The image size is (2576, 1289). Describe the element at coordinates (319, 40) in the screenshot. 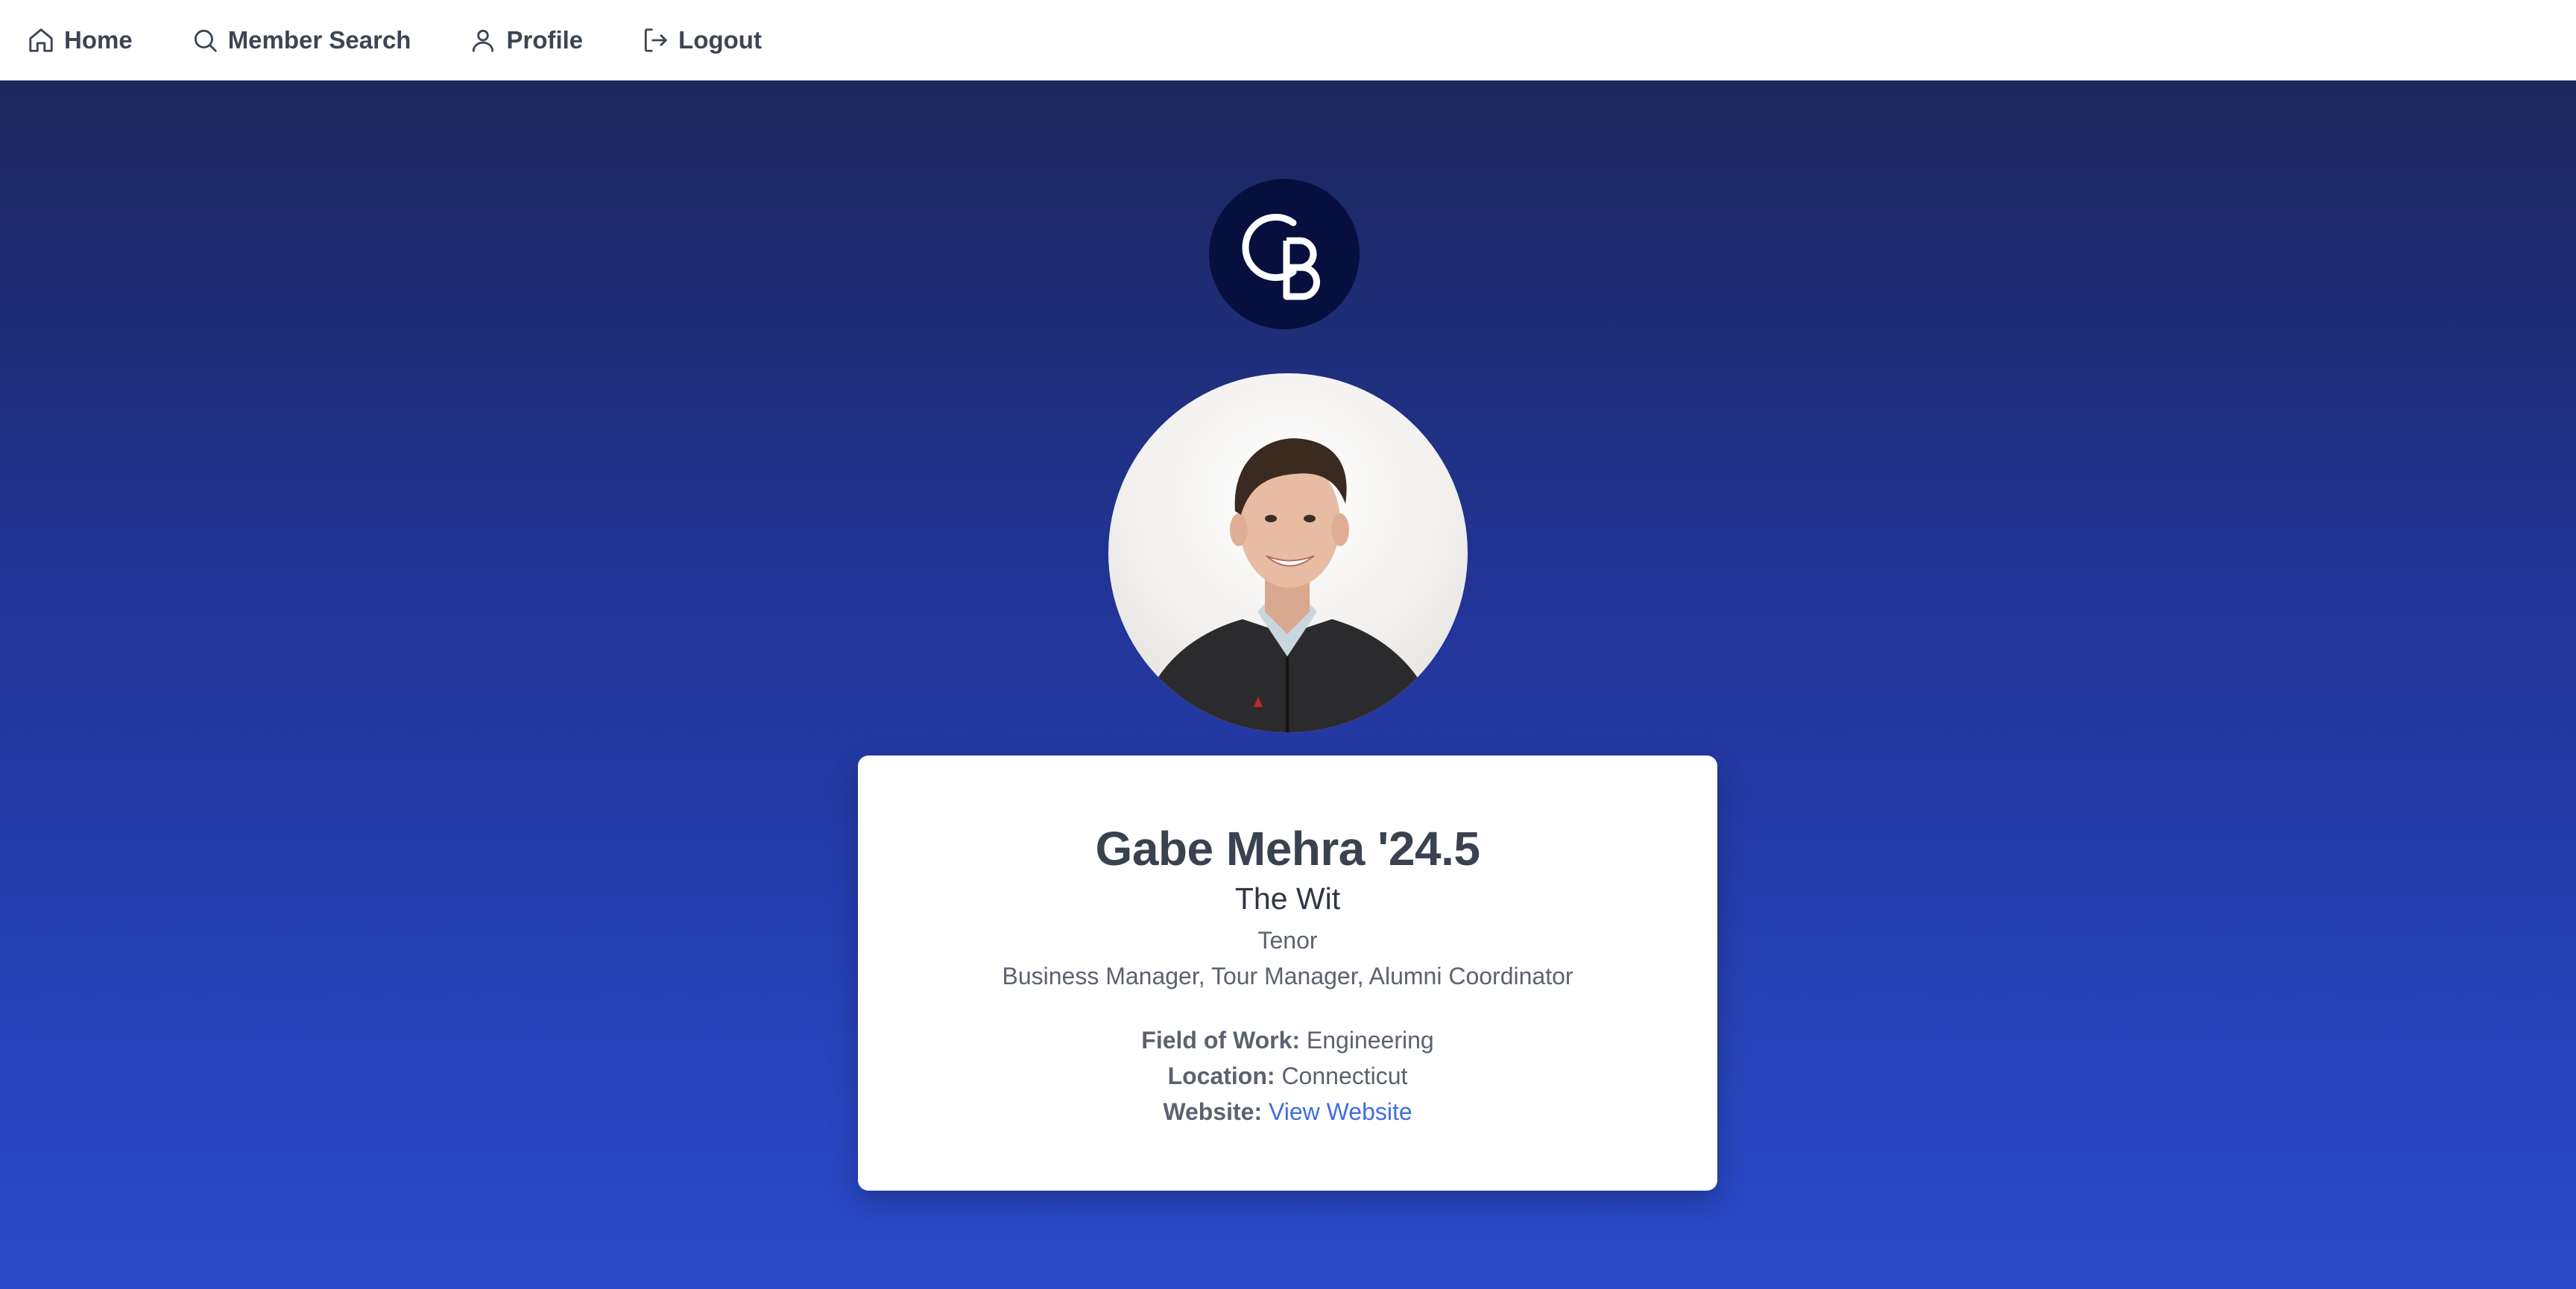

I see `nav-member-search-label: Member Search` at that location.